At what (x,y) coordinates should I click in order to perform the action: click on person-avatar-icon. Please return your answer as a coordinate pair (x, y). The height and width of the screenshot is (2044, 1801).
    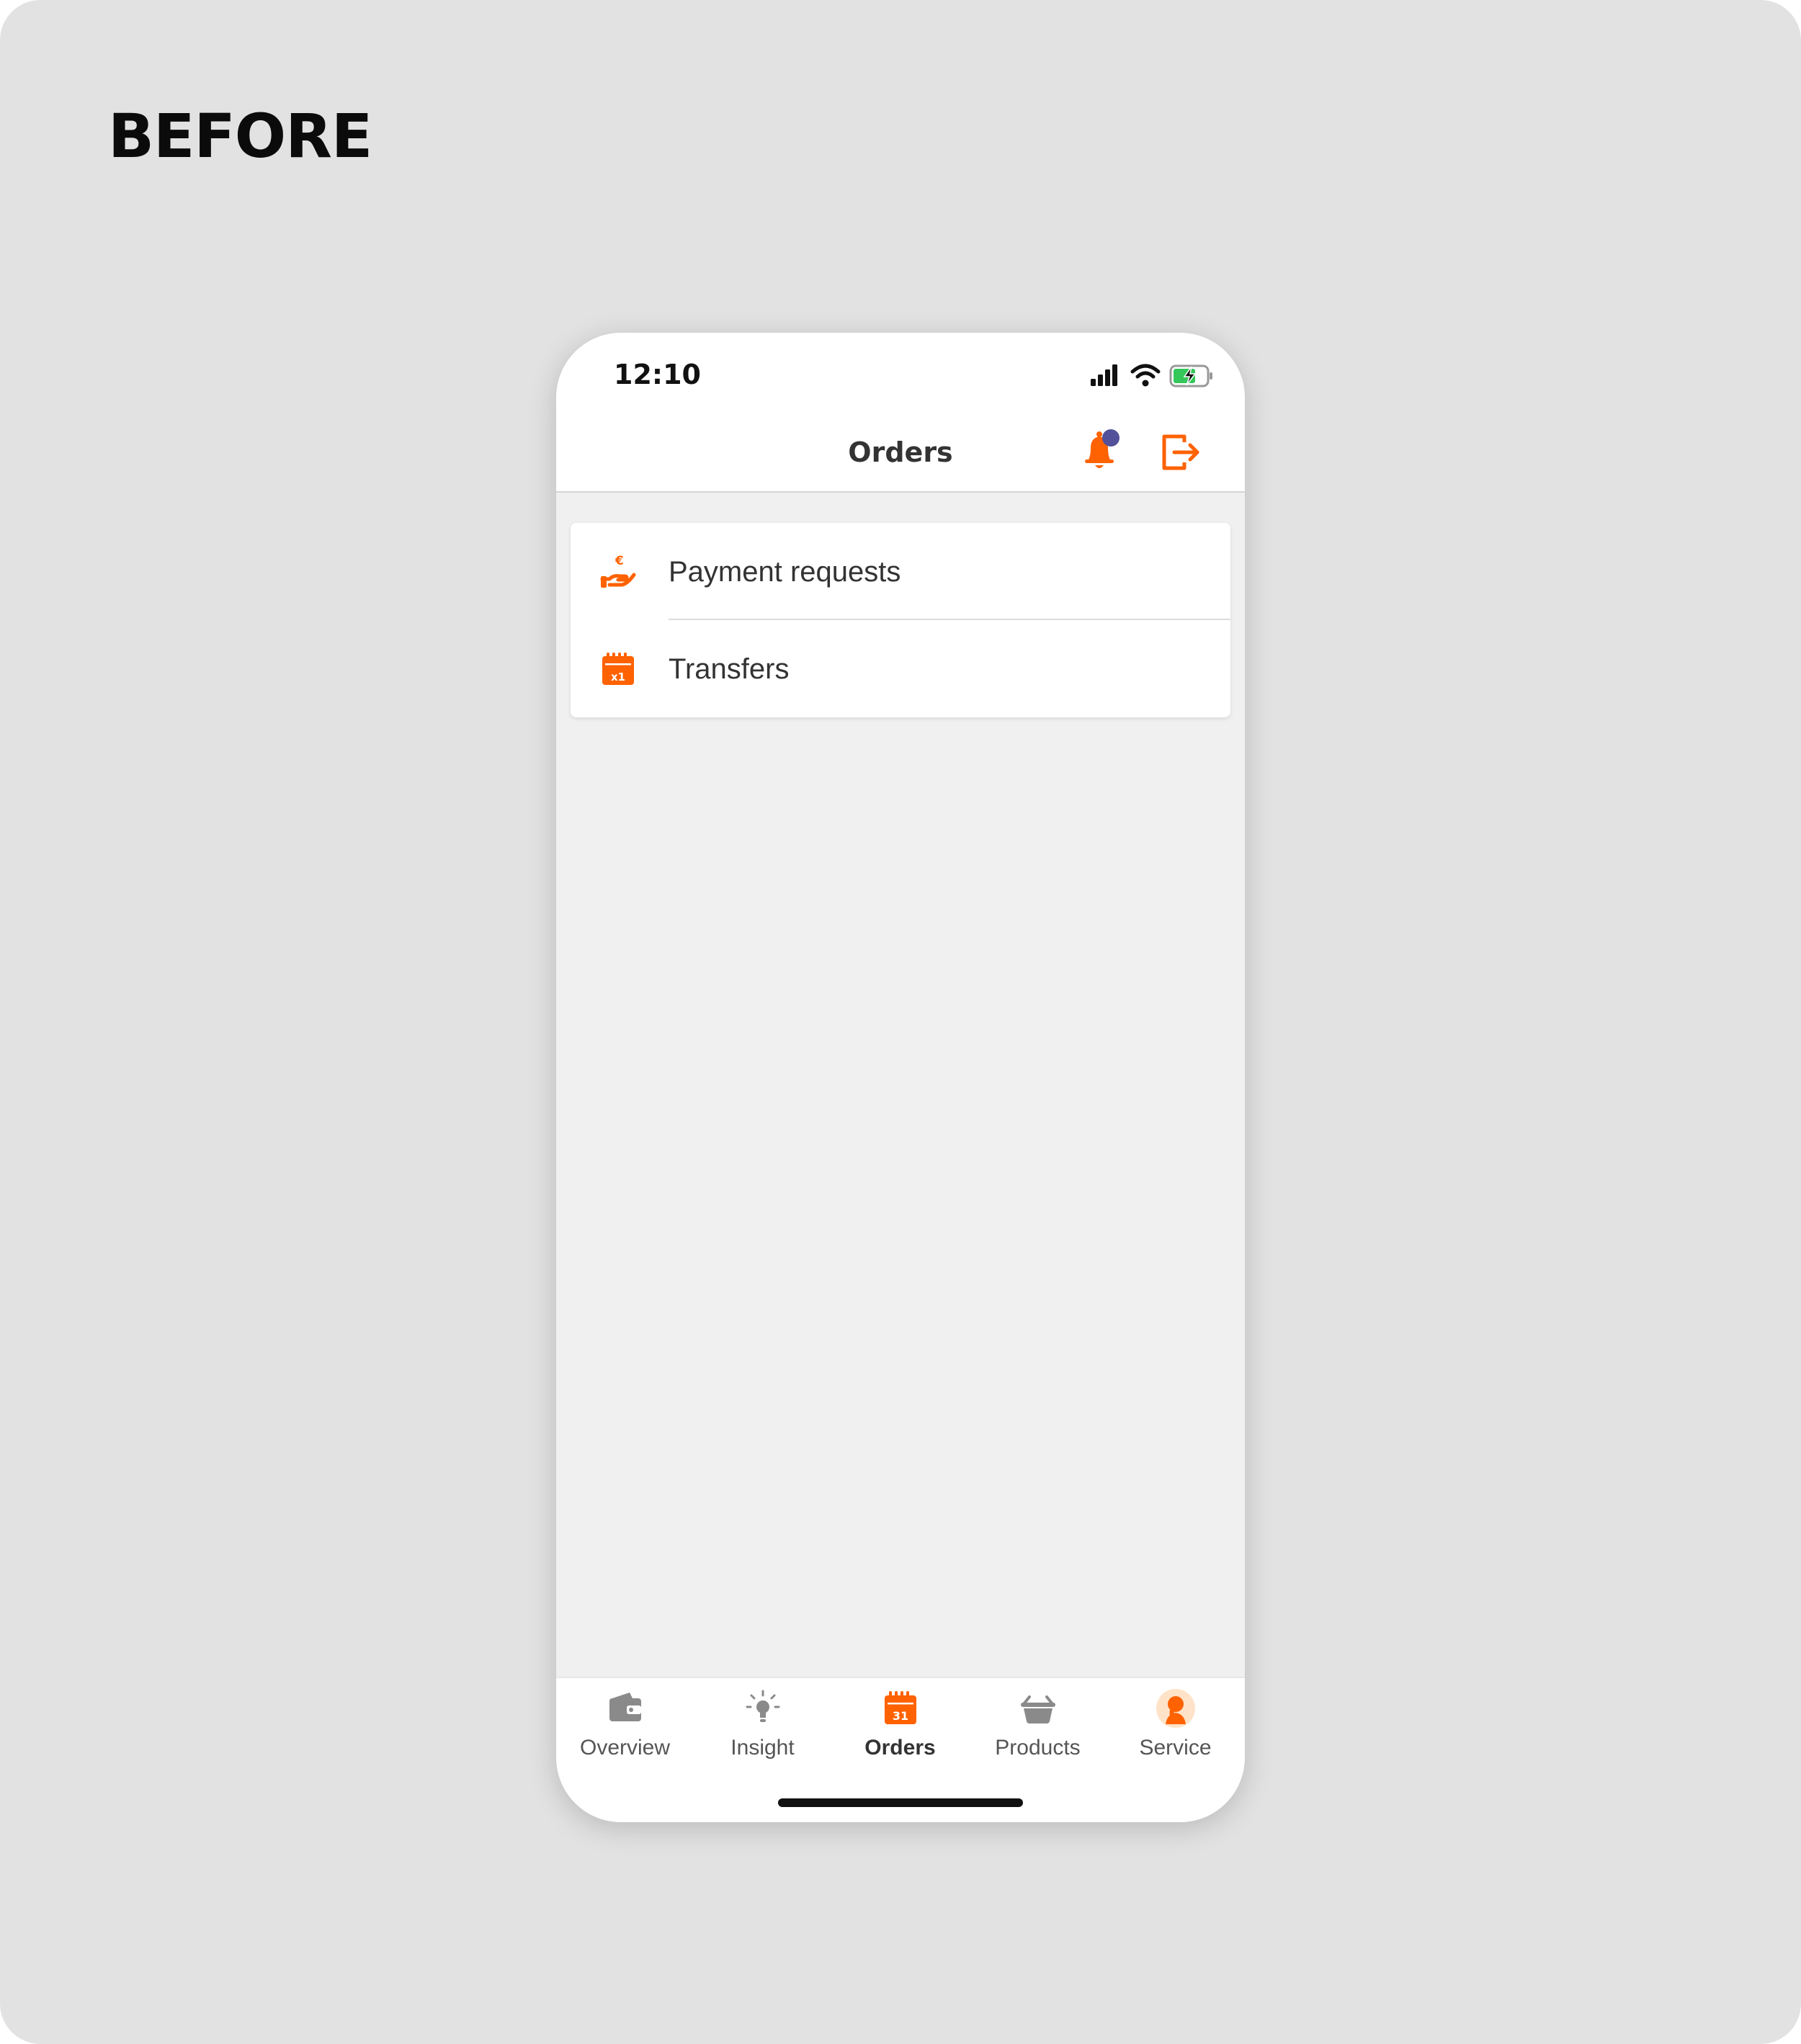
    Looking at the image, I should click on (1176, 1708).